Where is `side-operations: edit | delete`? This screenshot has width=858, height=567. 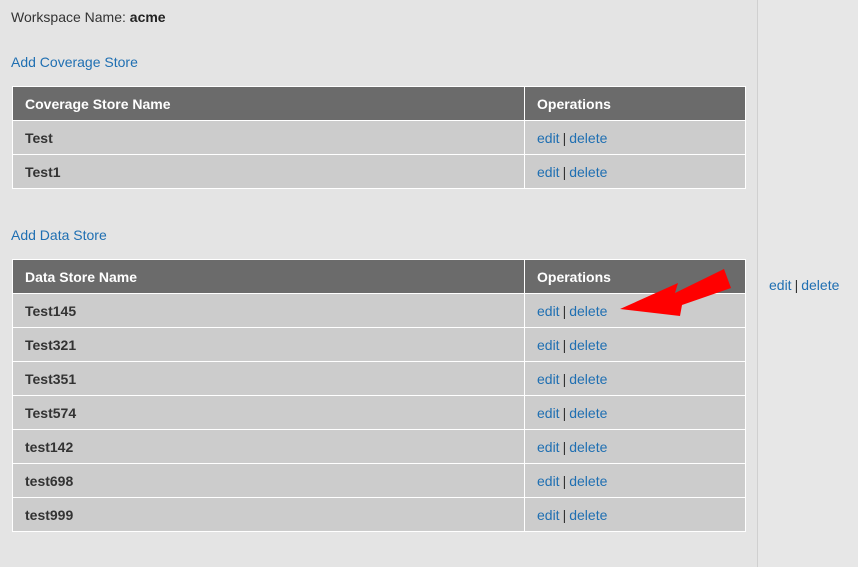 side-operations: edit | delete is located at coordinates (804, 285).